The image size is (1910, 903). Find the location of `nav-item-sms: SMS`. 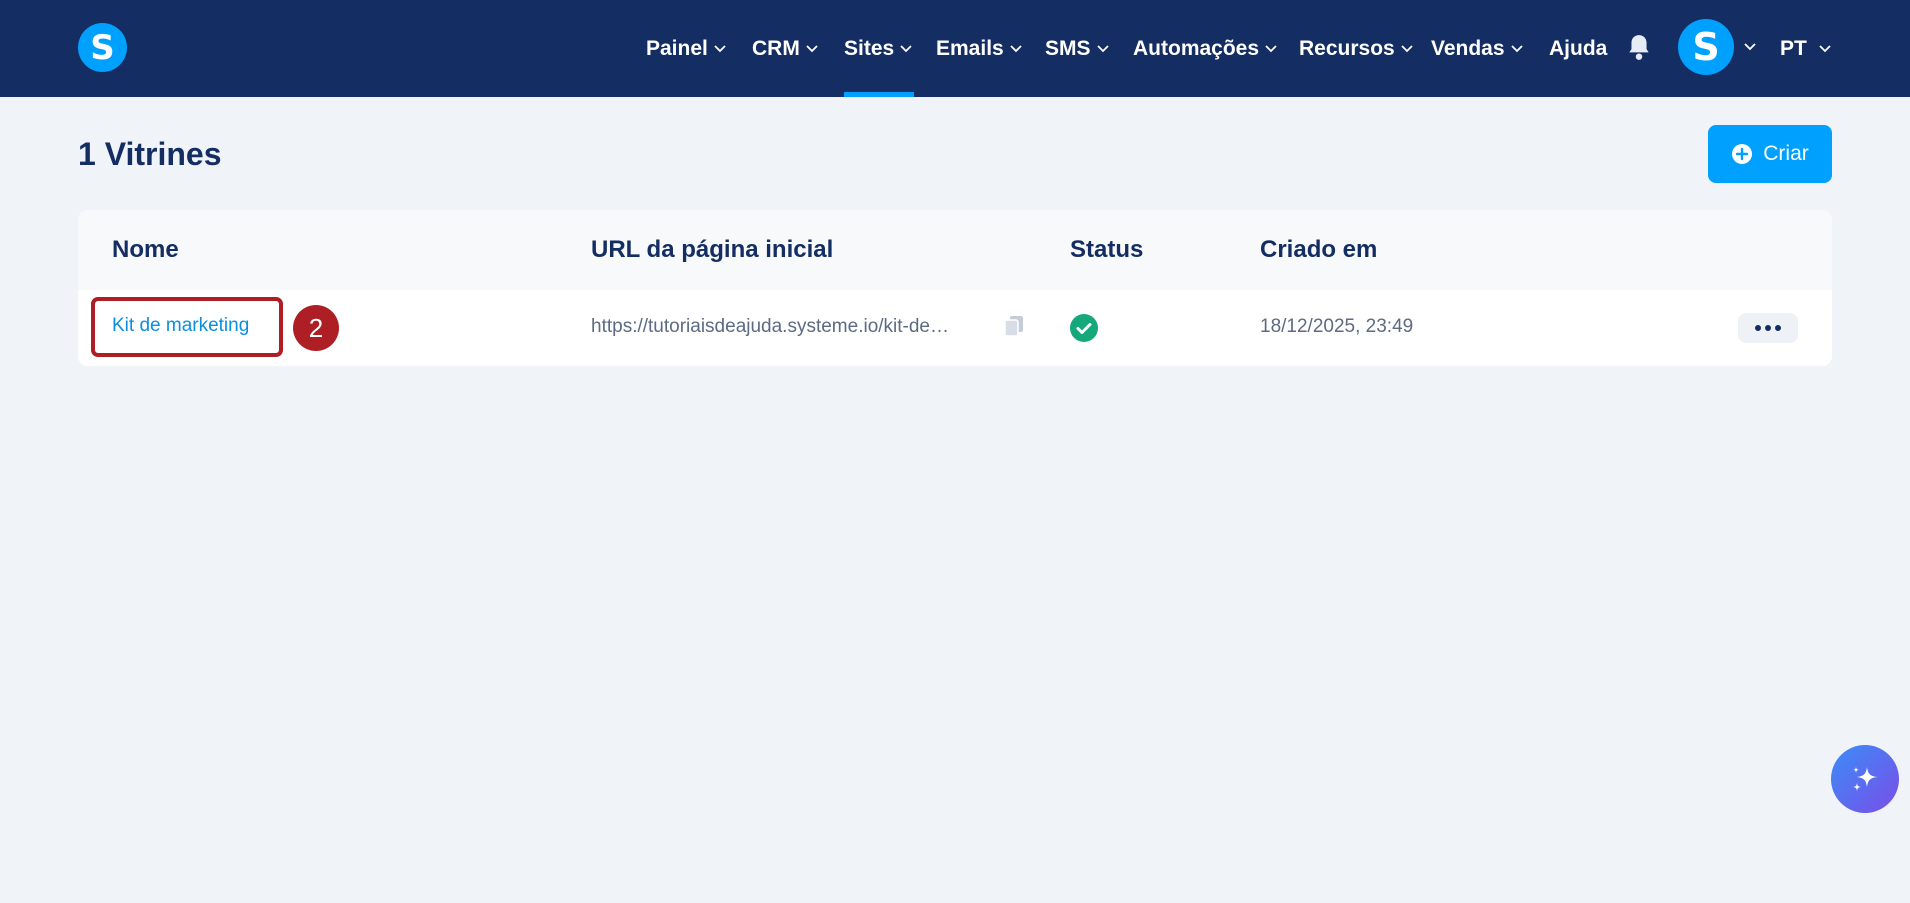

nav-item-sms: SMS is located at coordinates (1077, 48).